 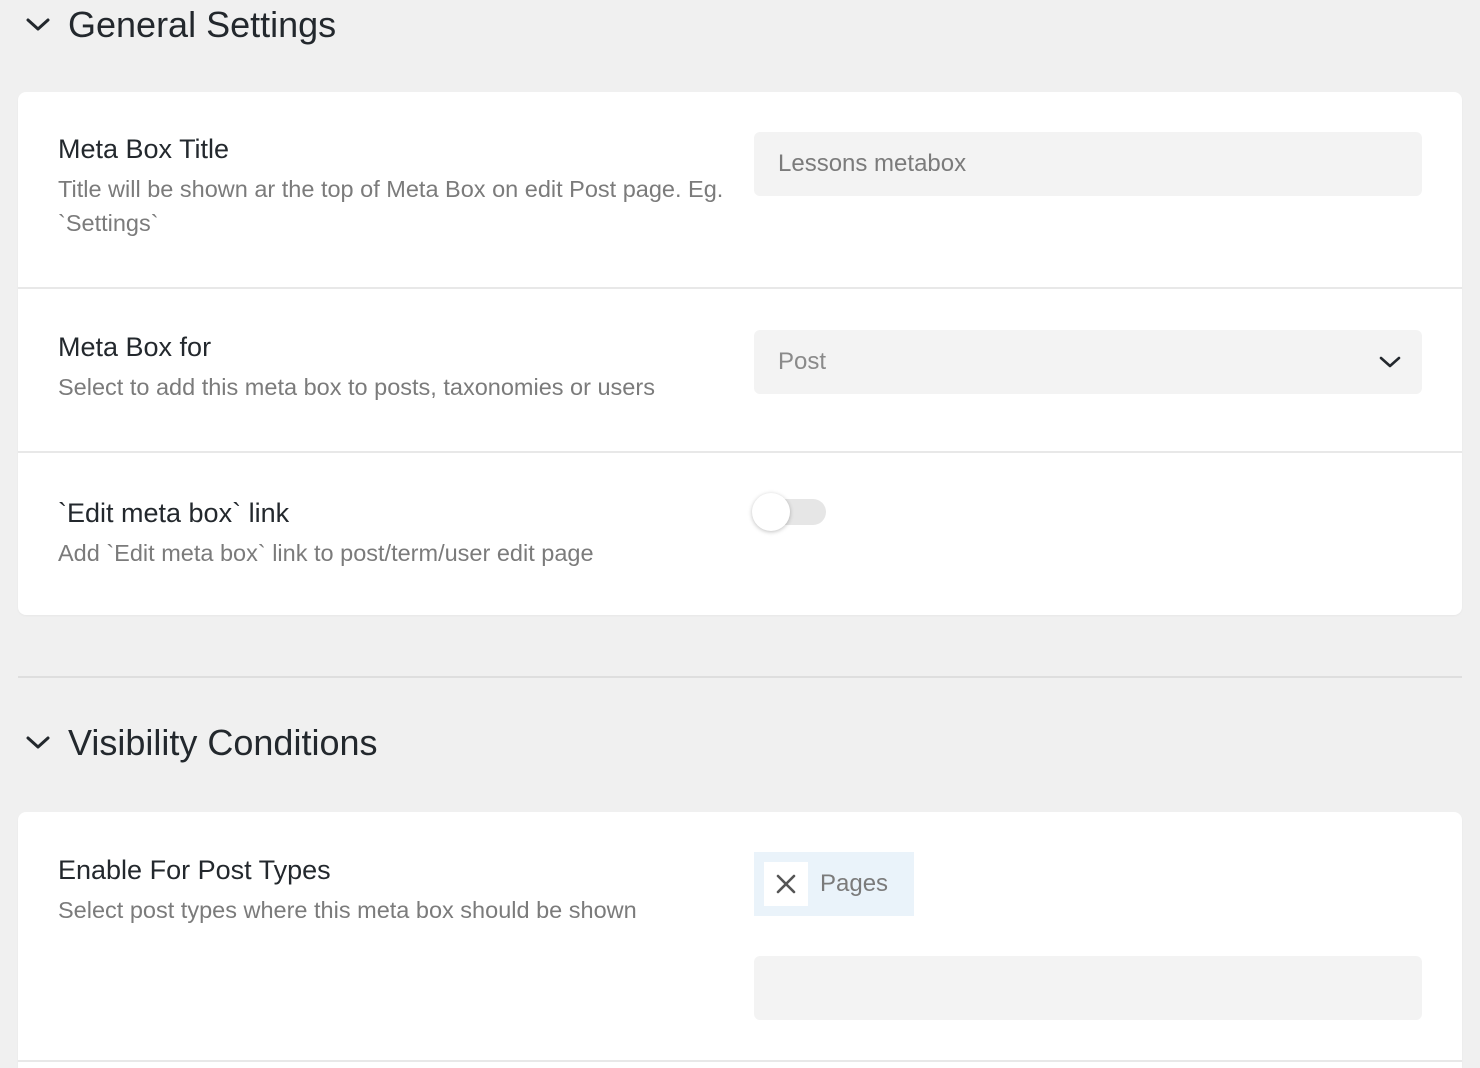 I want to click on section-title: General Settings, so click(x=202, y=24).